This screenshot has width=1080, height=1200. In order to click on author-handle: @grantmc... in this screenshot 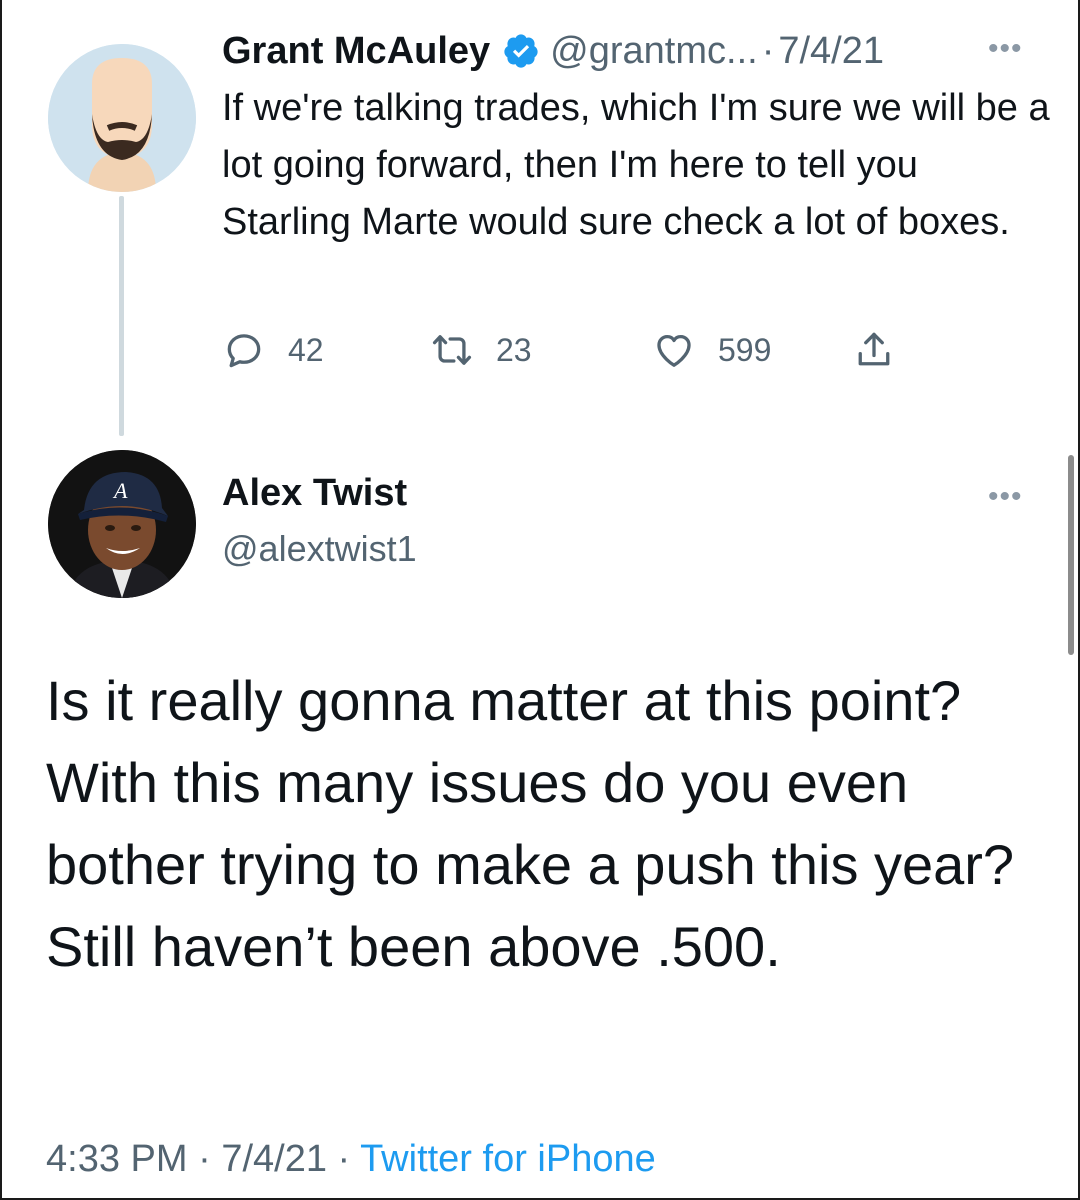, I will do `click(654, 51)`.